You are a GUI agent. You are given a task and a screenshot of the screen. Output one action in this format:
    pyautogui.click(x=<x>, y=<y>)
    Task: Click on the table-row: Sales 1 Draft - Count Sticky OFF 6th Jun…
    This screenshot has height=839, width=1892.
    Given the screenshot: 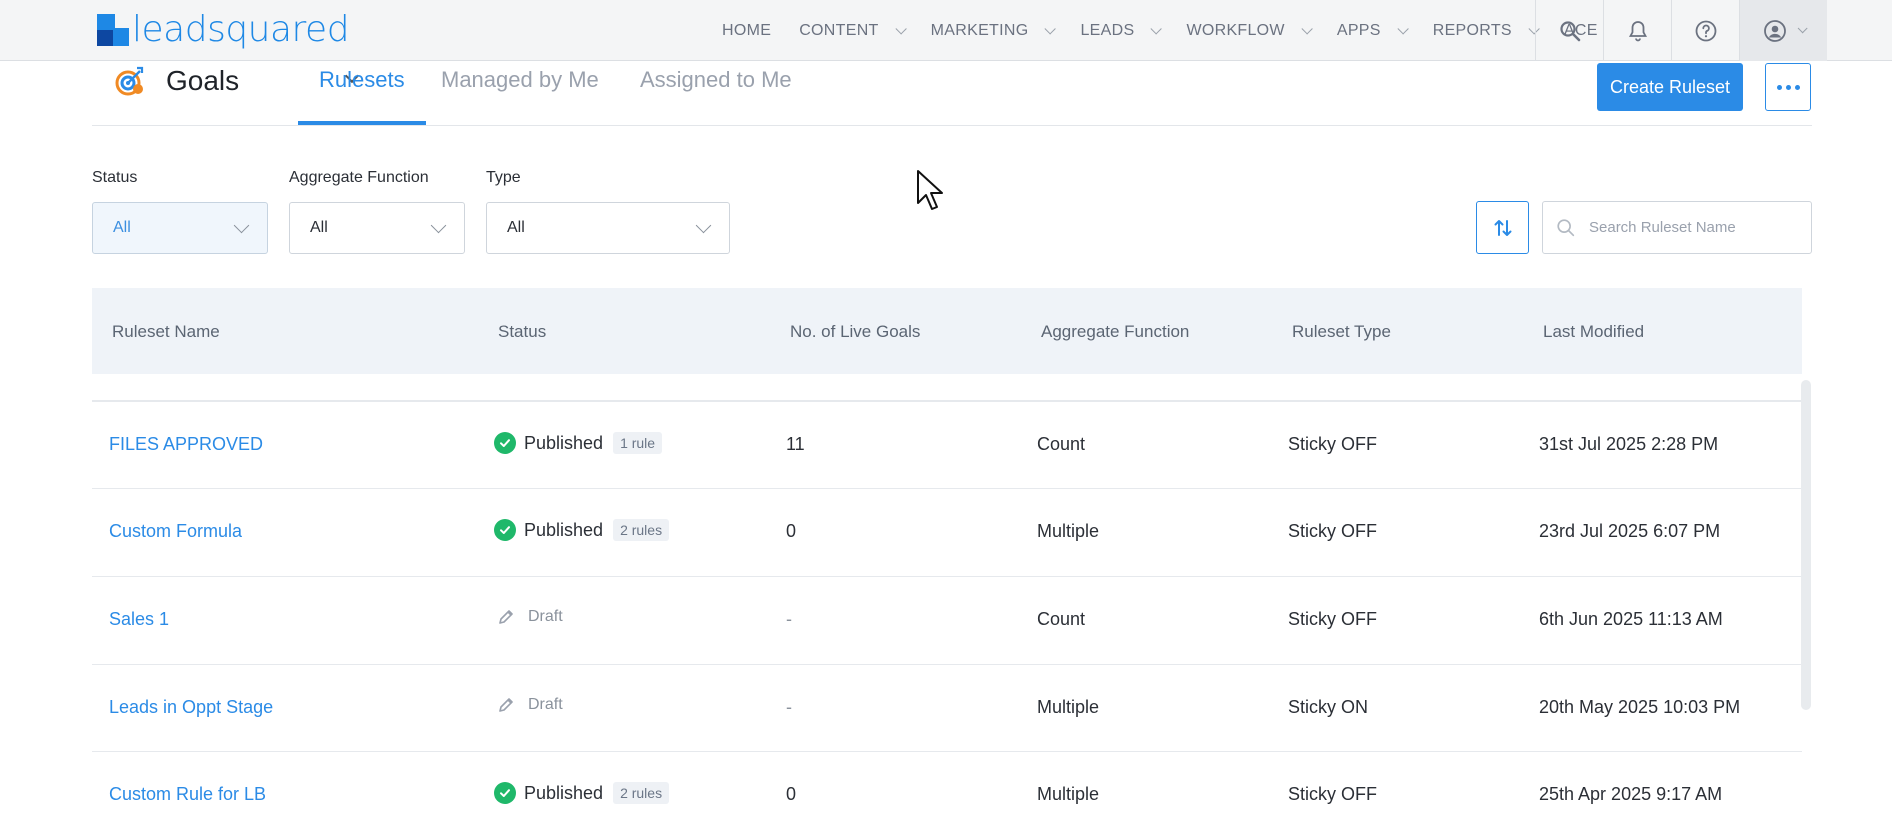 What is the action you would take?
    pyautogui.click(x=947, y=620)
    